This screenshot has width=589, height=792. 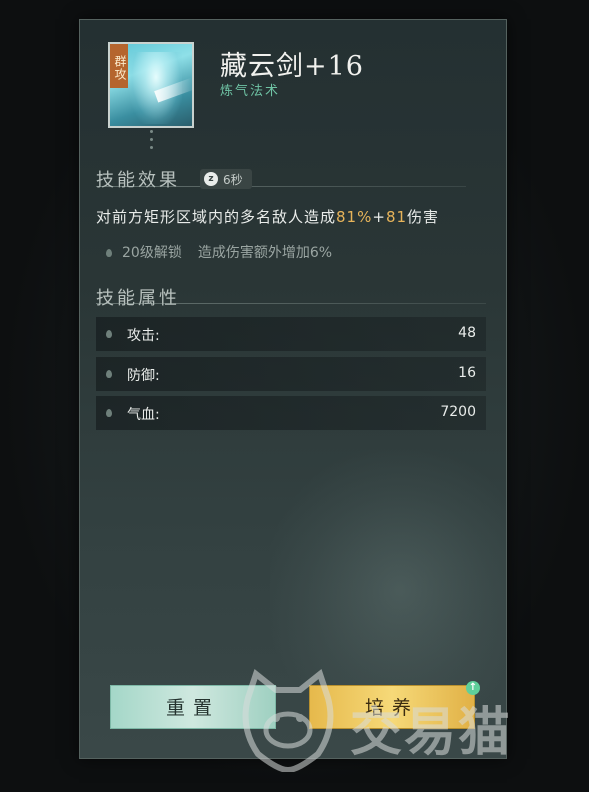 What do you see at coordinates (138, 180) in the screenshot?
I see `effect-section-title: 技能效果` at bounding box center [138, 180].